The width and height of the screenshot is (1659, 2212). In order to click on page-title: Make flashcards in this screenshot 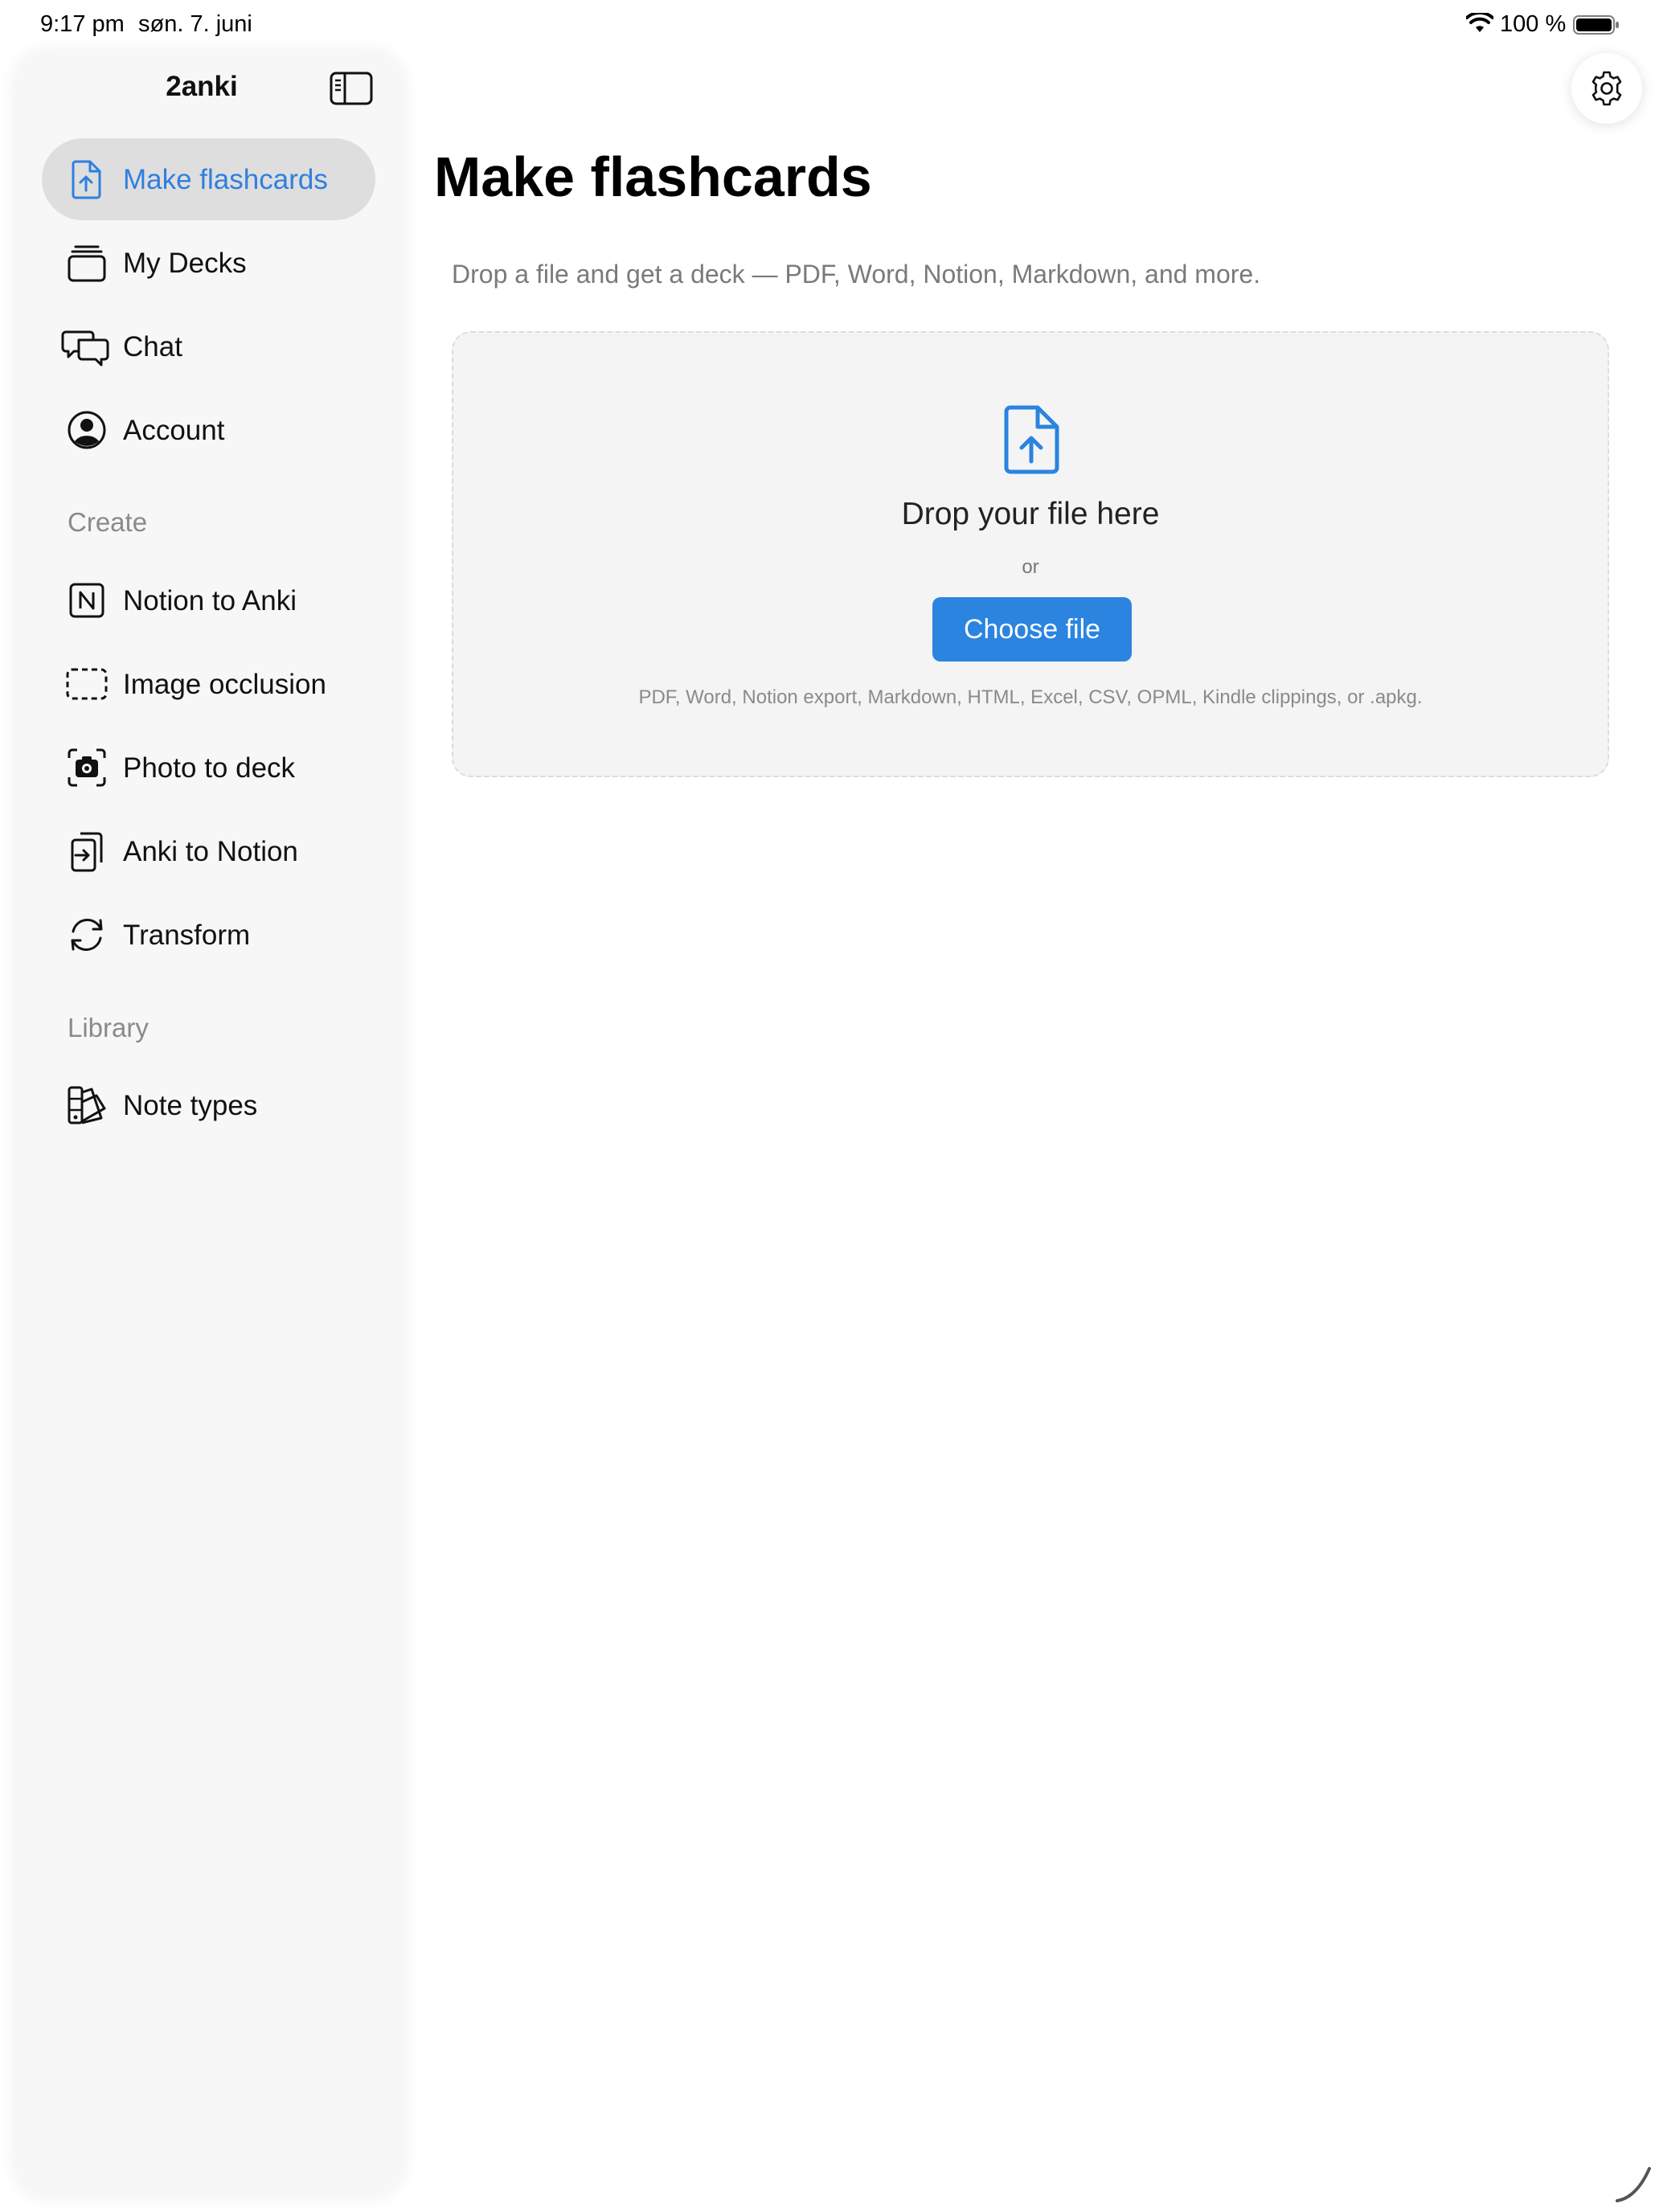, I will do `click(653, 176)`.